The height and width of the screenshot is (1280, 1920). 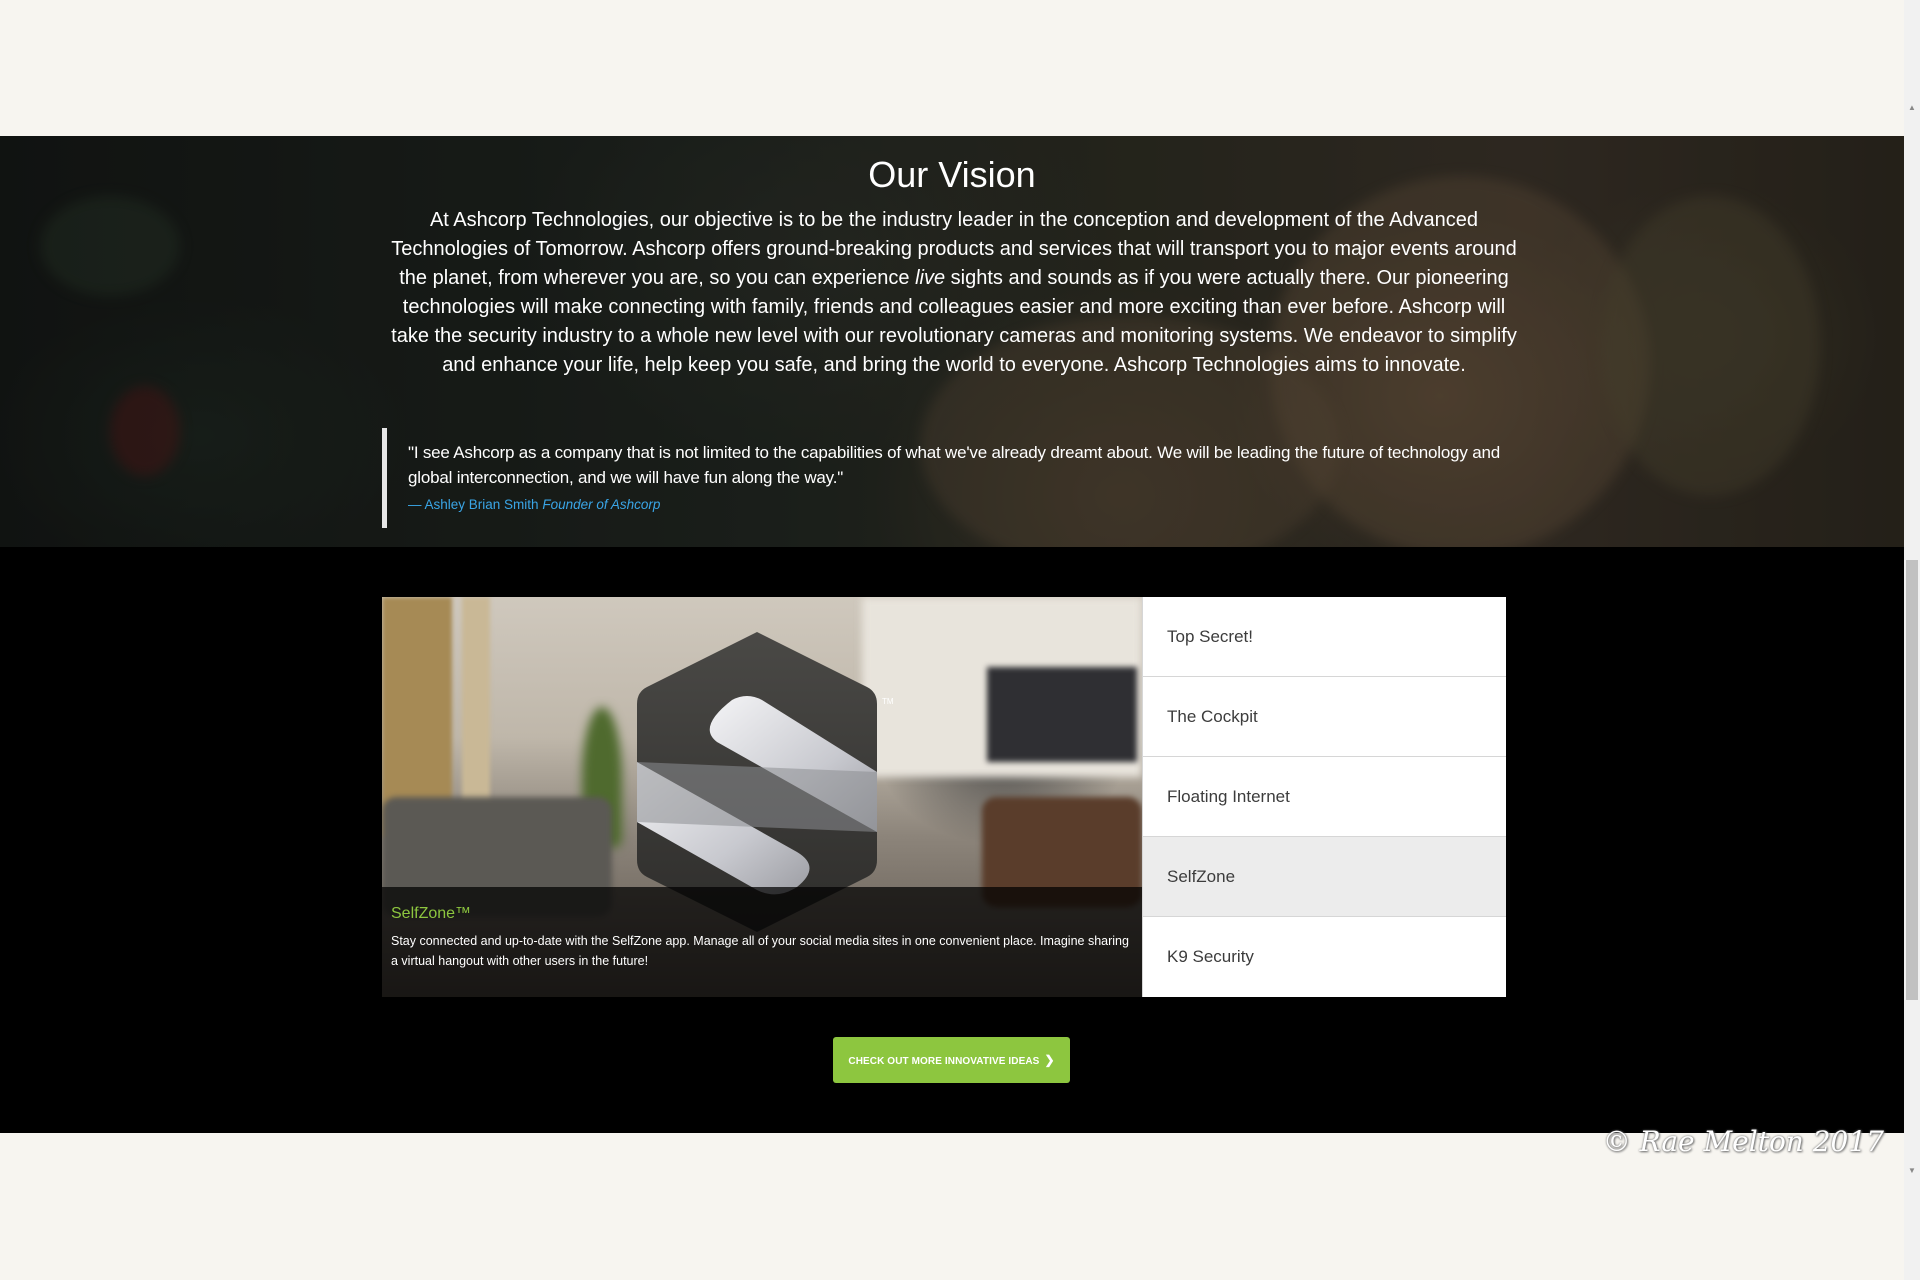 What do you see at coordinates (1324, 717) in the screenshot?
I see `tab-the-cockpit: The Cockpit` at bounding box center [1324, 717].